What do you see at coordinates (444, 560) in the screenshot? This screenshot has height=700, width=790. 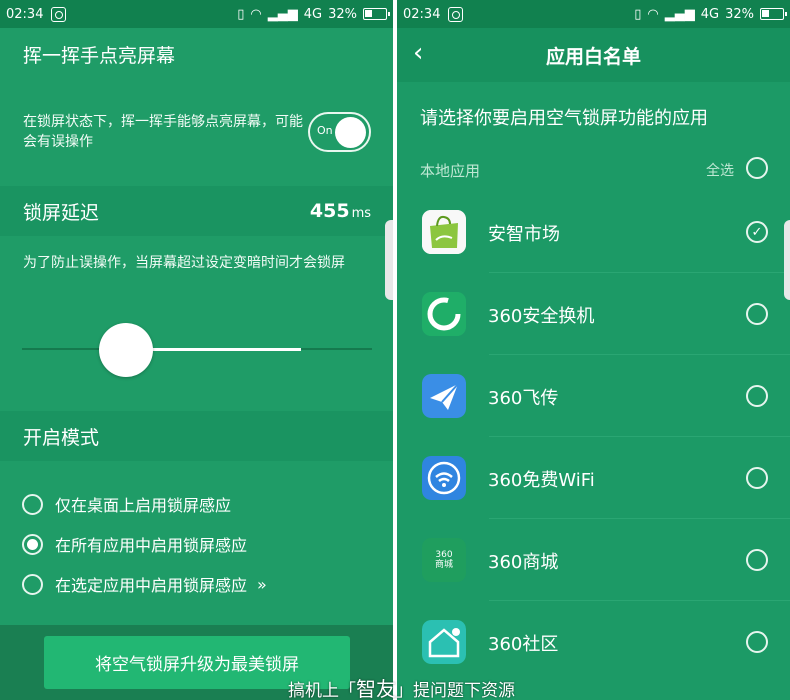 I see `360-mall-icon: 360 商城` at bounding box center [444, 560].